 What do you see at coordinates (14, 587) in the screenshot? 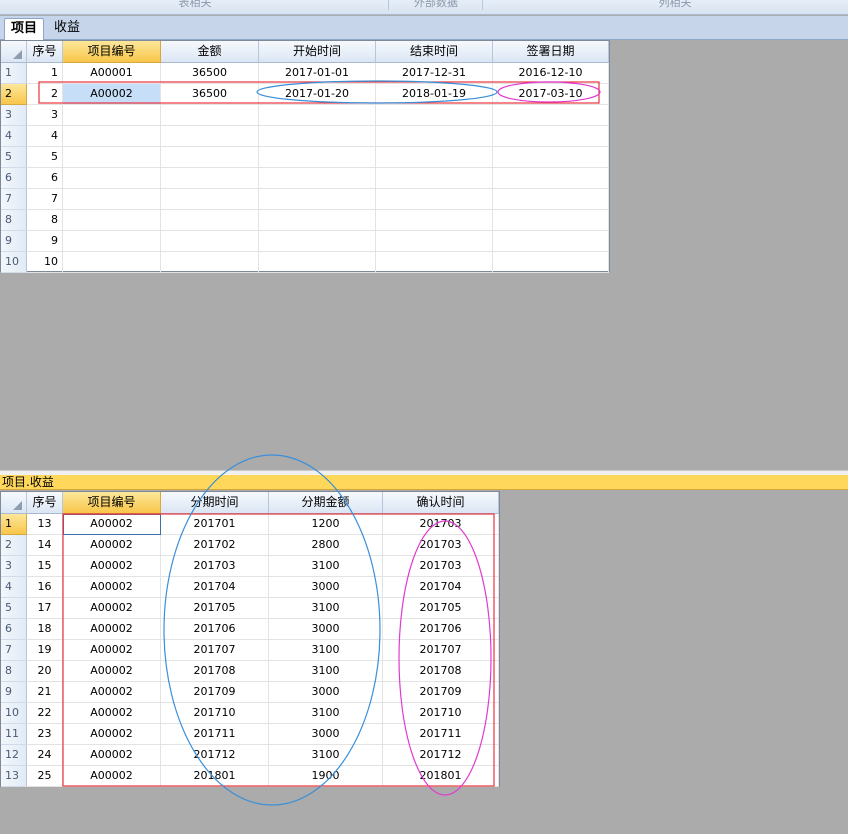
I see `row-header: 4` at bounding box center [14, 587].